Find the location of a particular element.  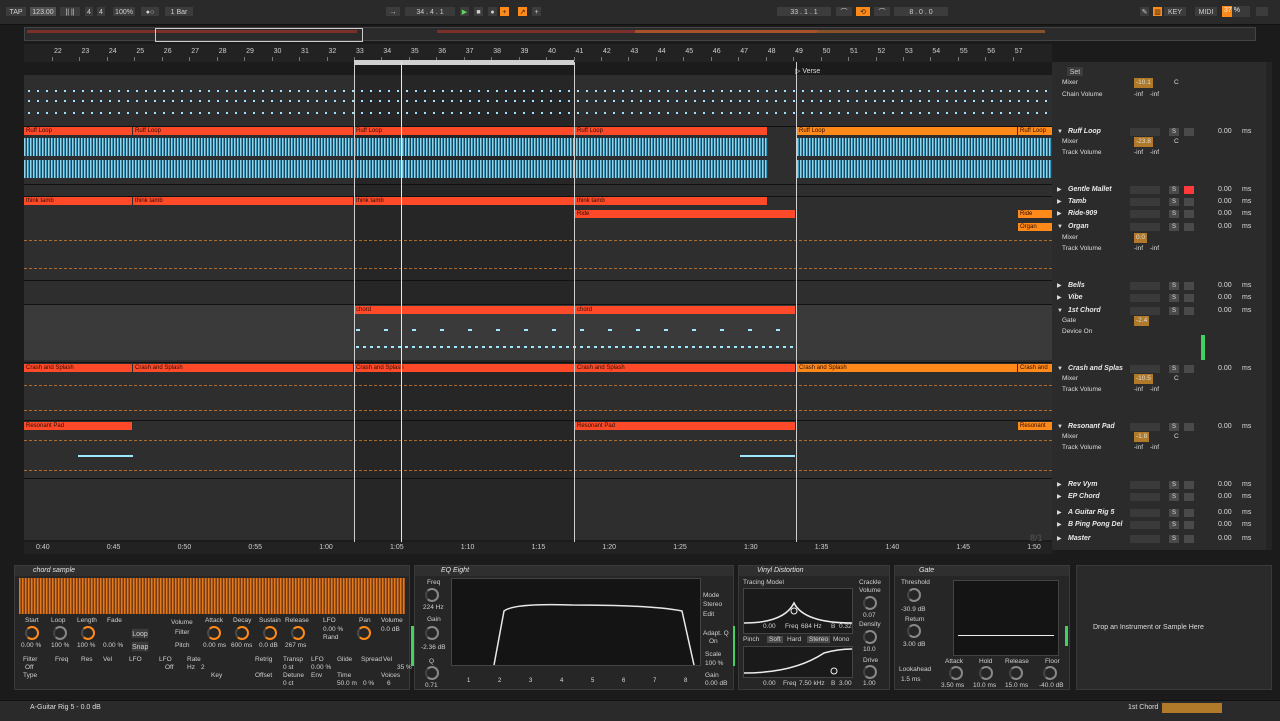

track-name: Master is located at coordinates (1079, 539).